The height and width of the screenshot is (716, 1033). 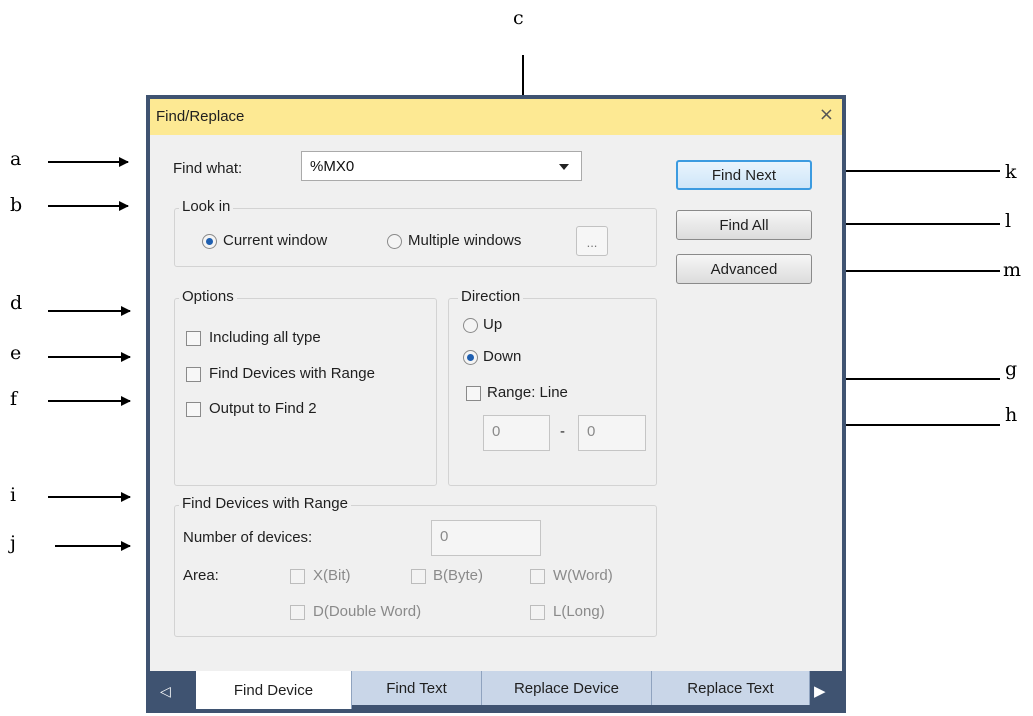 What do you see at coordinates (562, 431) in the screenshot?
I see `range-dash: -` at bounding box center [562, 431].